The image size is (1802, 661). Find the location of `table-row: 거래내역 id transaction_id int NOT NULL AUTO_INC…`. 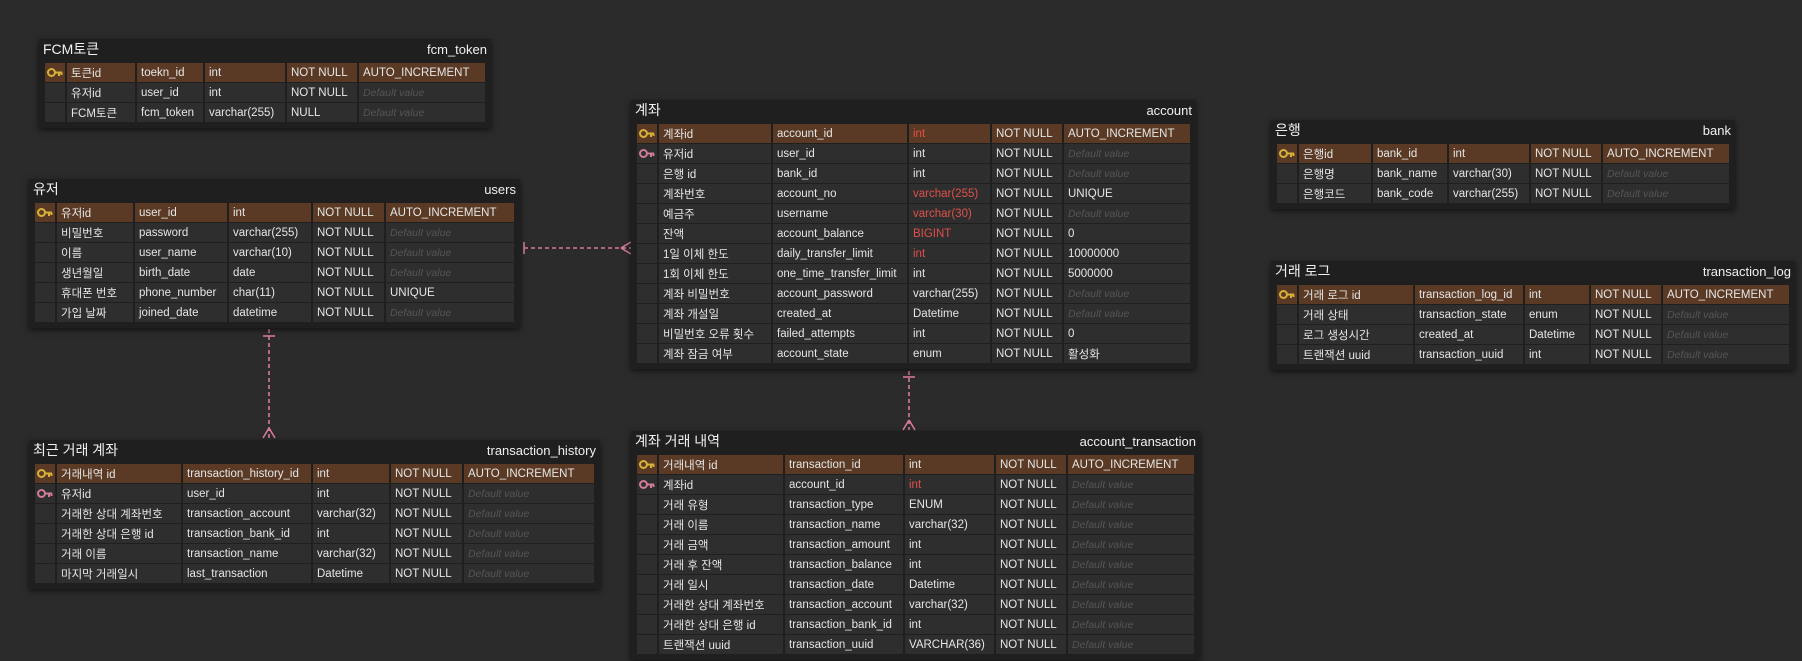

table-row: 거래내역 id transaction_id int NOT NULL AUTO_INC… is located at coordinates (915, 464).